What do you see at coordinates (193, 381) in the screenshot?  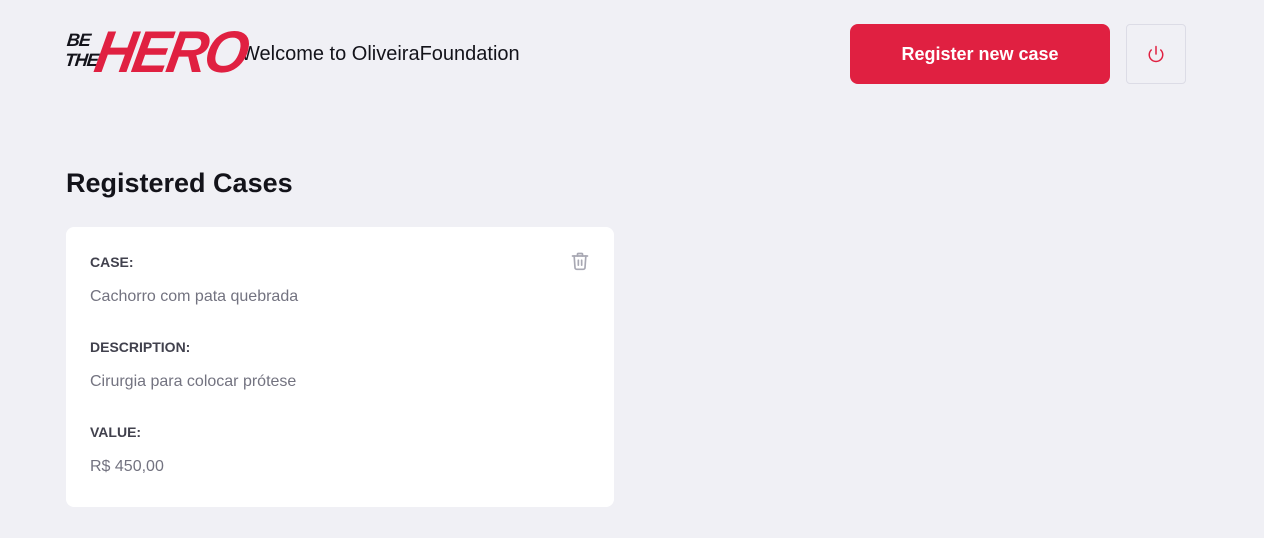 I see `description-value: Cirurgia para colocar prótese` at bounding box center [193, 381].